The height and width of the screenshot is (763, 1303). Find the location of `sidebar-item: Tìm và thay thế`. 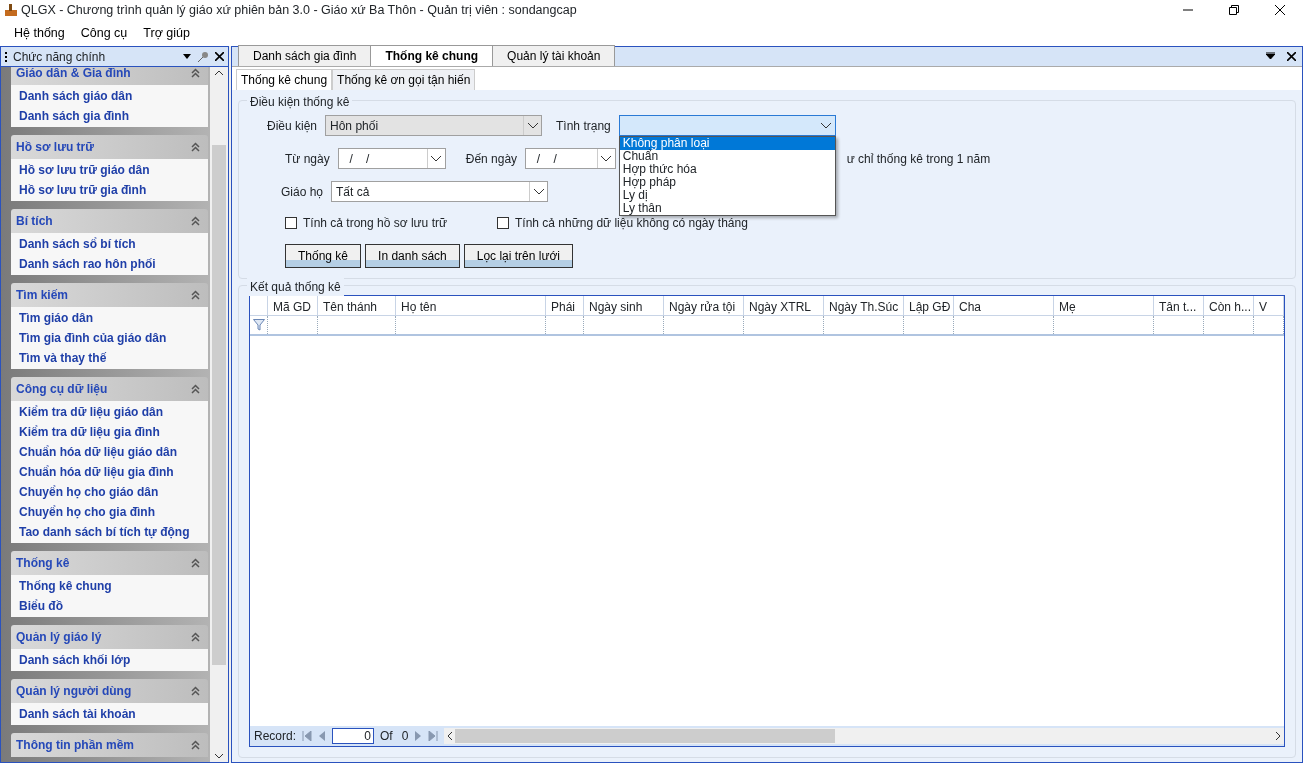

sidebar-item: Tìm và thay thế is located at coordinates (63, 358).